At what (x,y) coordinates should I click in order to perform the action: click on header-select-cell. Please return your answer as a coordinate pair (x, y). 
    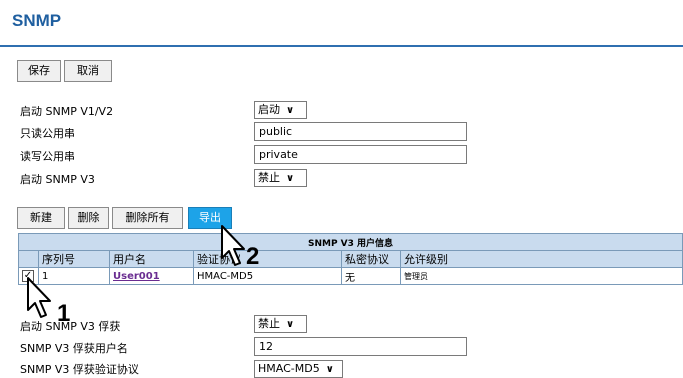
    Looking at the image, I should click on (28, 259).